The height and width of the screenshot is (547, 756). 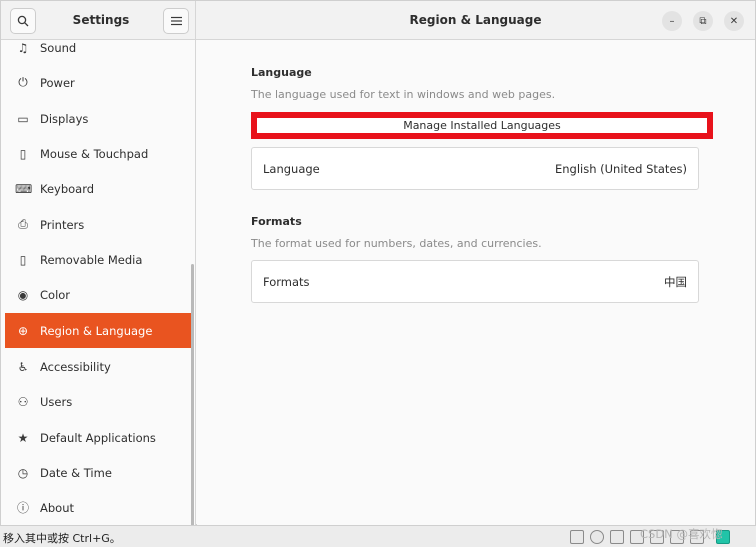 What do you see at coordinates (99, 118) in the screenshot?
I see `sidebar-item-displays: ▭ Displays` at bounding box center [99, 118].